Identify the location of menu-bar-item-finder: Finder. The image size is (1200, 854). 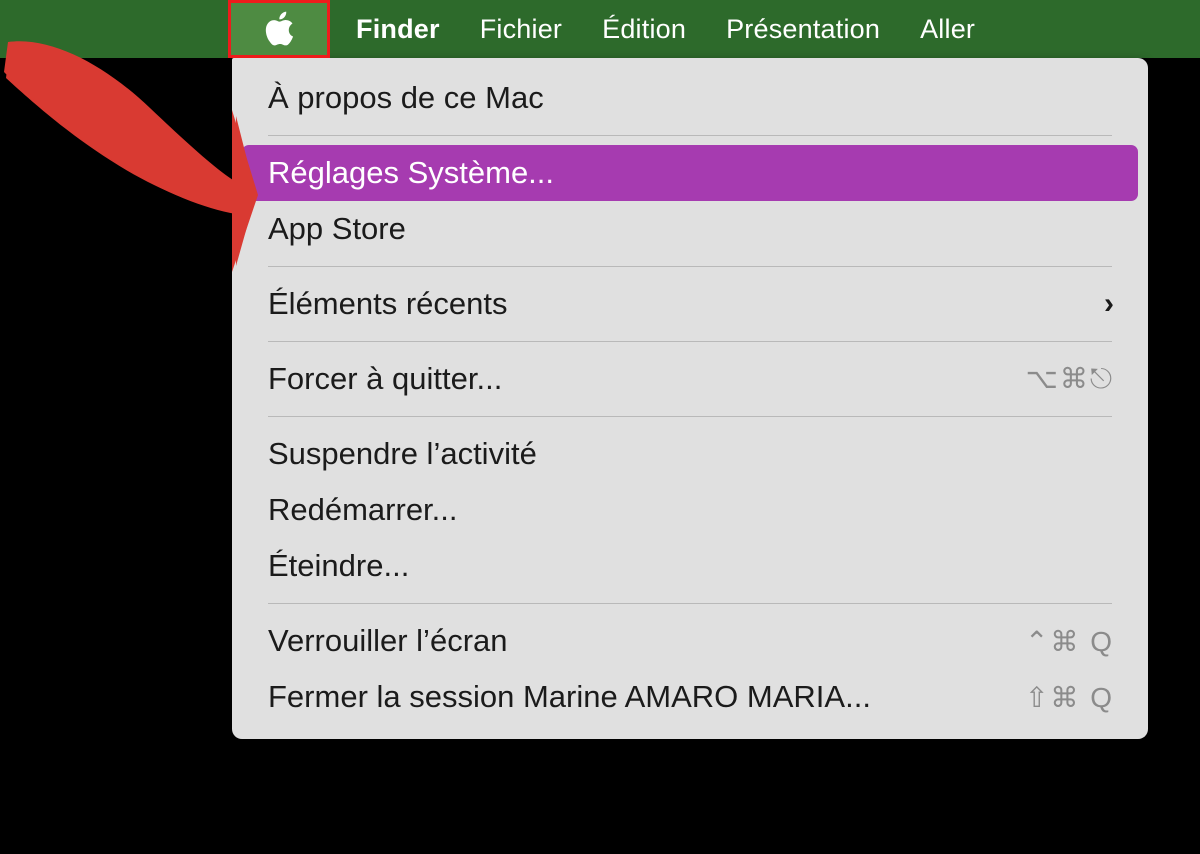
(395, 29).